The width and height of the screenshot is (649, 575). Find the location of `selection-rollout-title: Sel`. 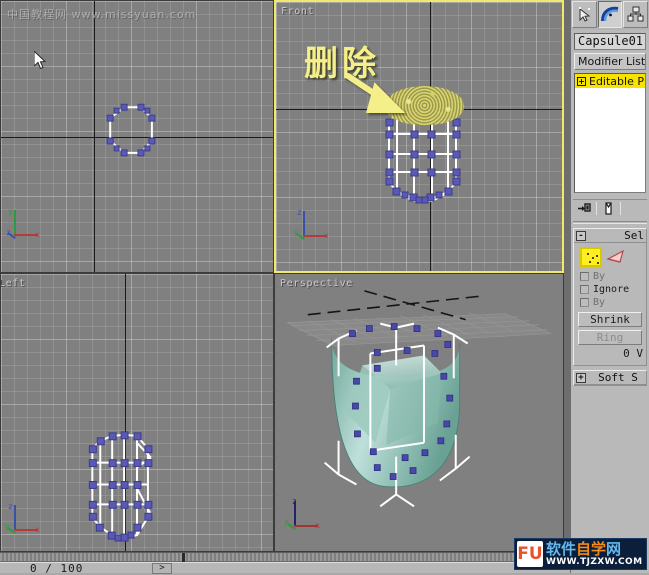

selection-rollout-title: Sel is located at coordinates (634, 235).